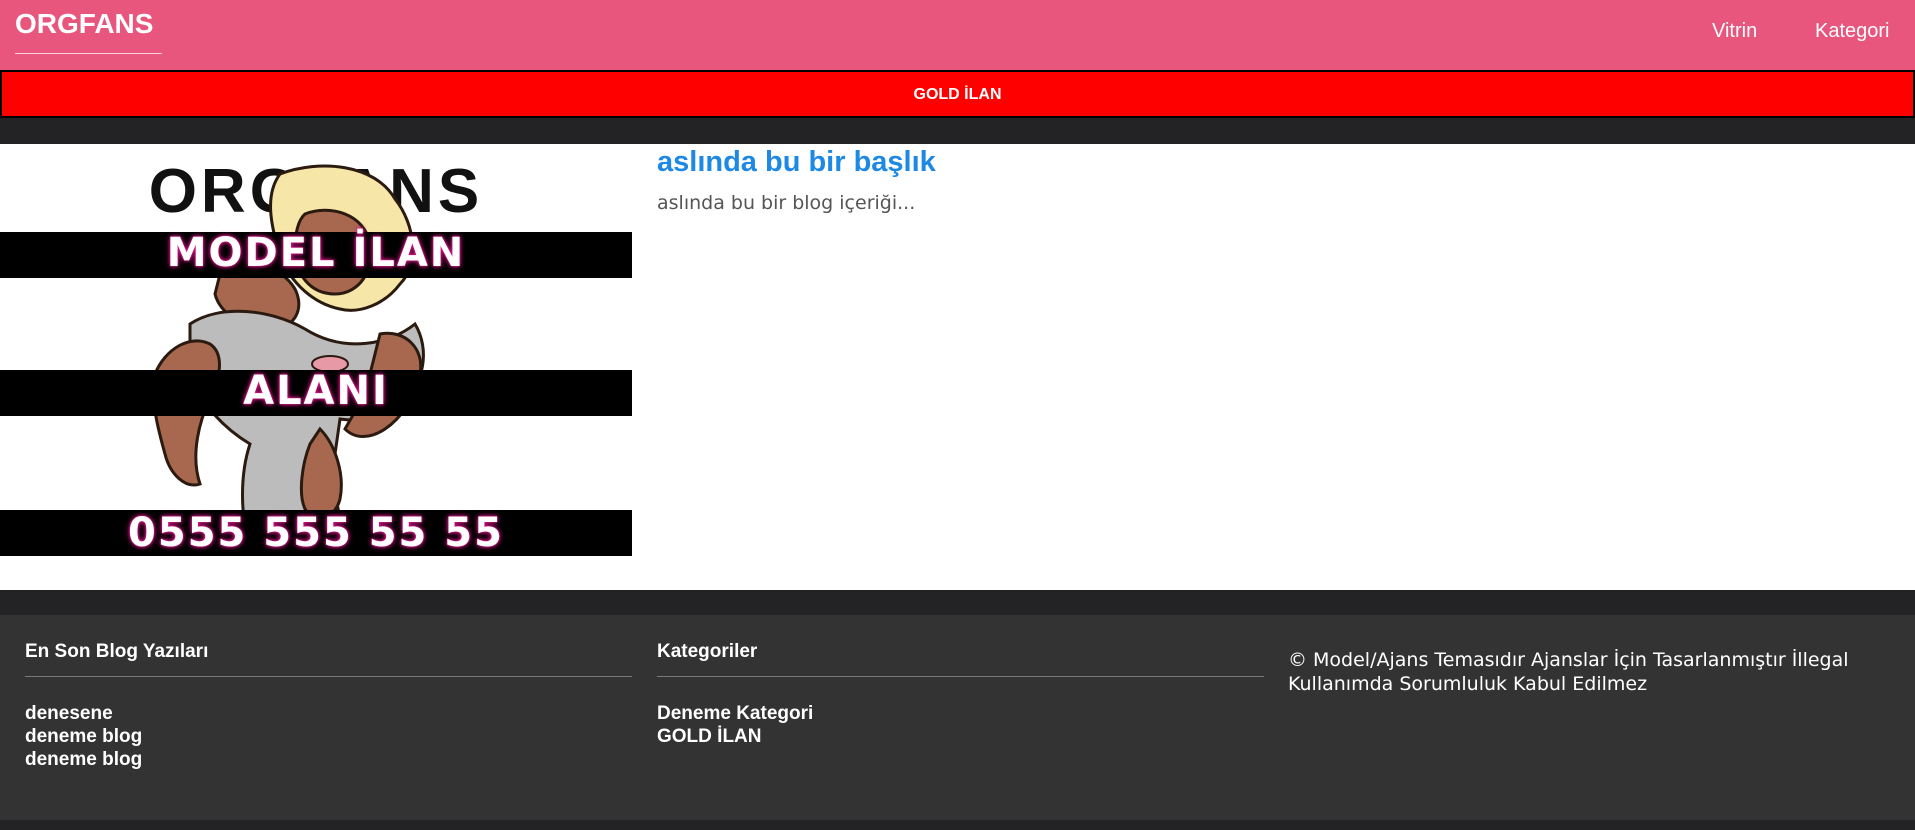 The width and height of the screenshot is (1915, 830). I want to click on nav-link-kategori: Kategori, so click(1852, 31).